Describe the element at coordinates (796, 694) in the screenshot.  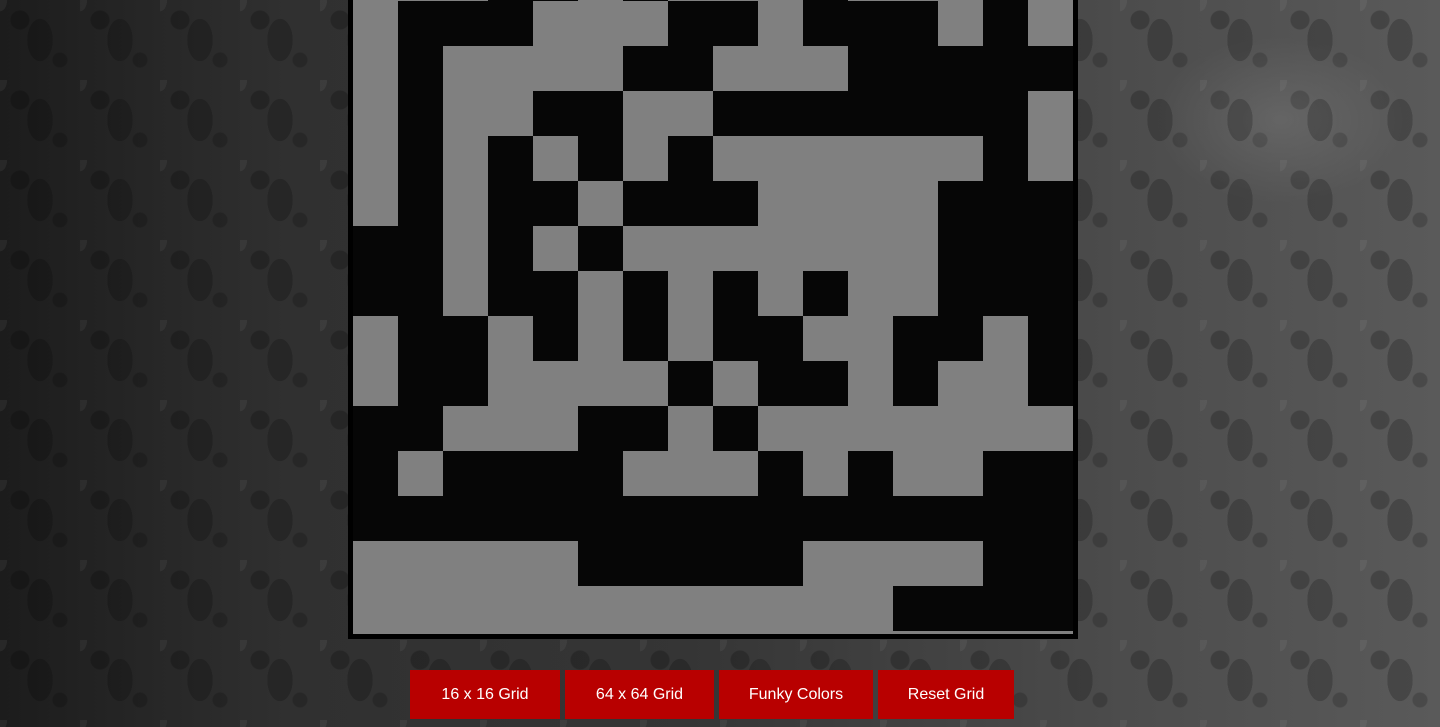
I see `funky-colors-button: Funky Colors` at that location.